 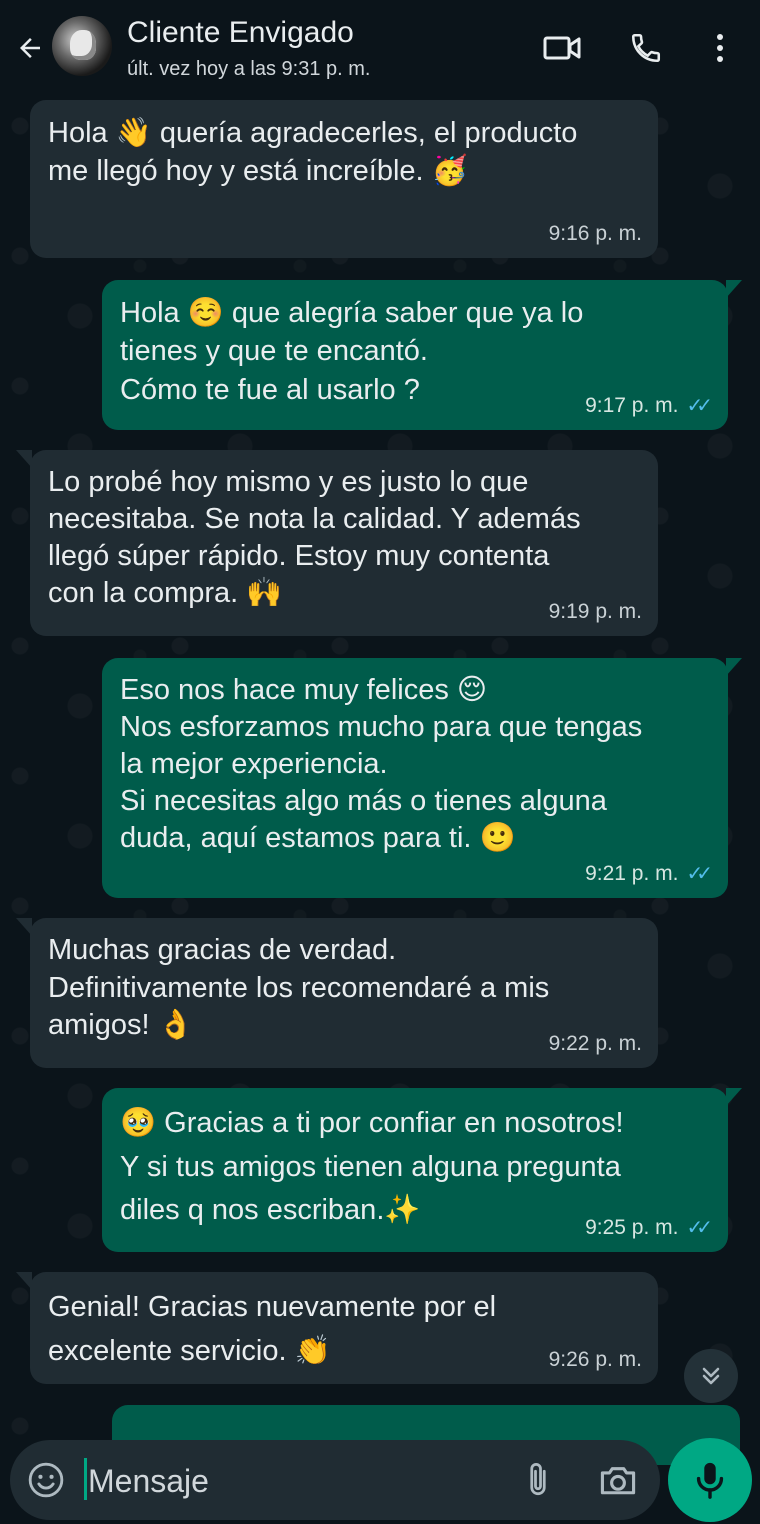 I want to click on message-meta: 9:17 p. m. ✓✓, so click(x=649, y=406).